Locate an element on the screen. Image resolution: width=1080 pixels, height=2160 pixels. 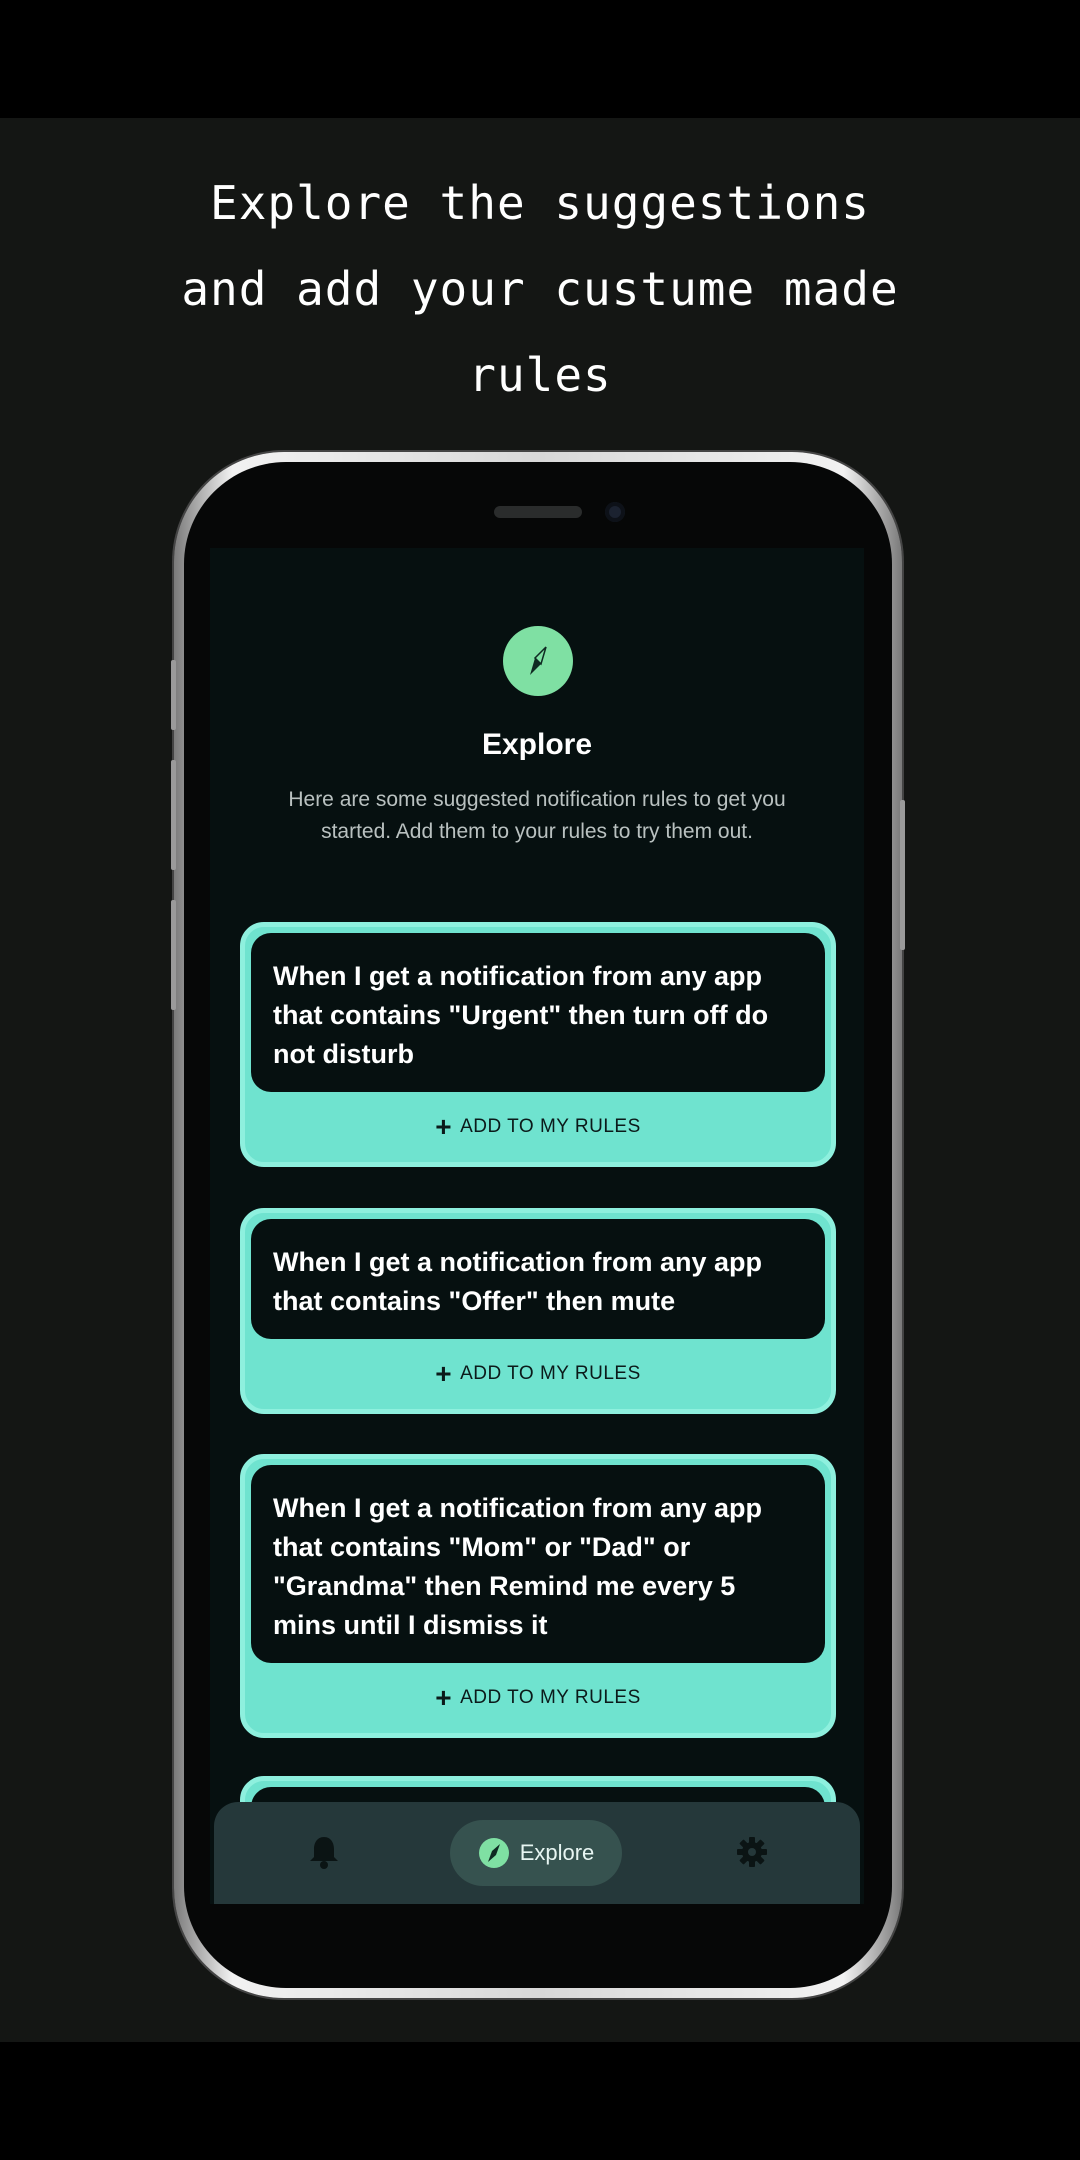
nav-item-settings is located at coordinates (752, 1852).